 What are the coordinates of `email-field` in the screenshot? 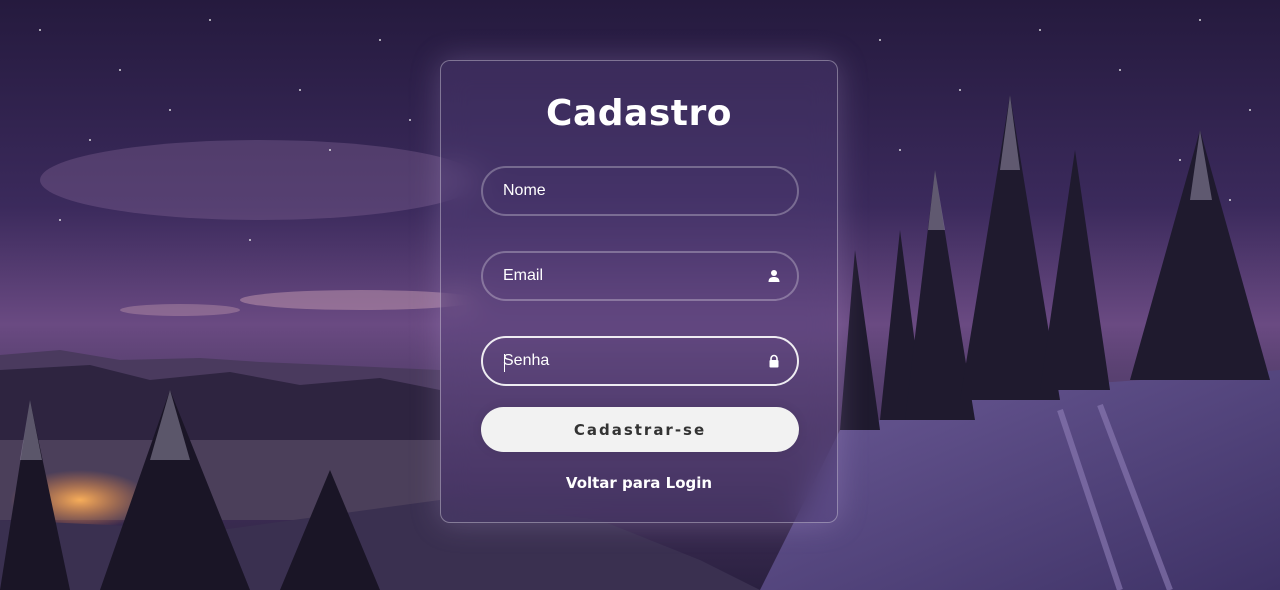 It's located at (640, 276).